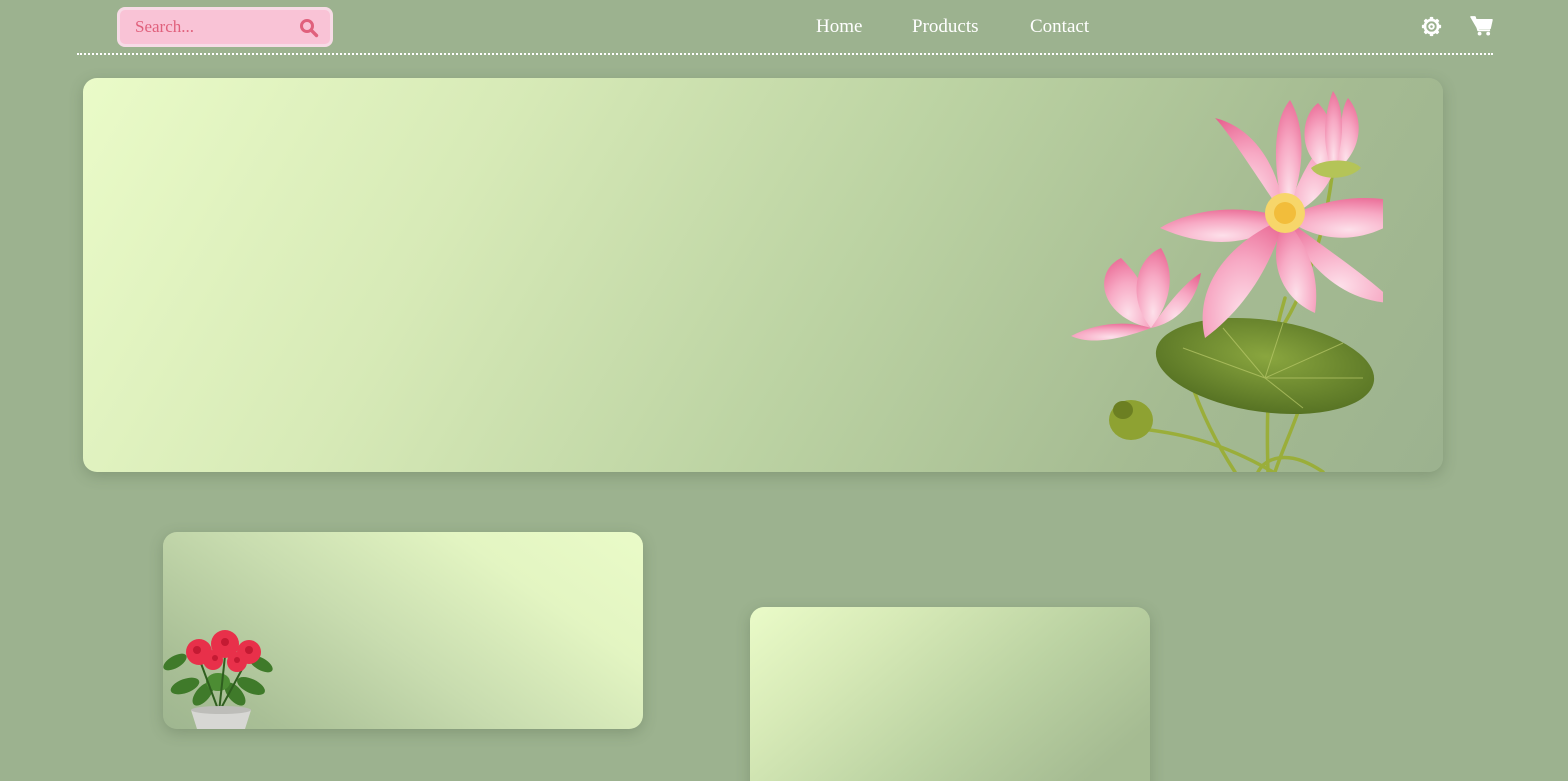 The image size is (1568, 781). What do you see at coordinates (945, 27) in the screenshot?
I see `nav-link-products: Products` at bounding box center [945, 27].